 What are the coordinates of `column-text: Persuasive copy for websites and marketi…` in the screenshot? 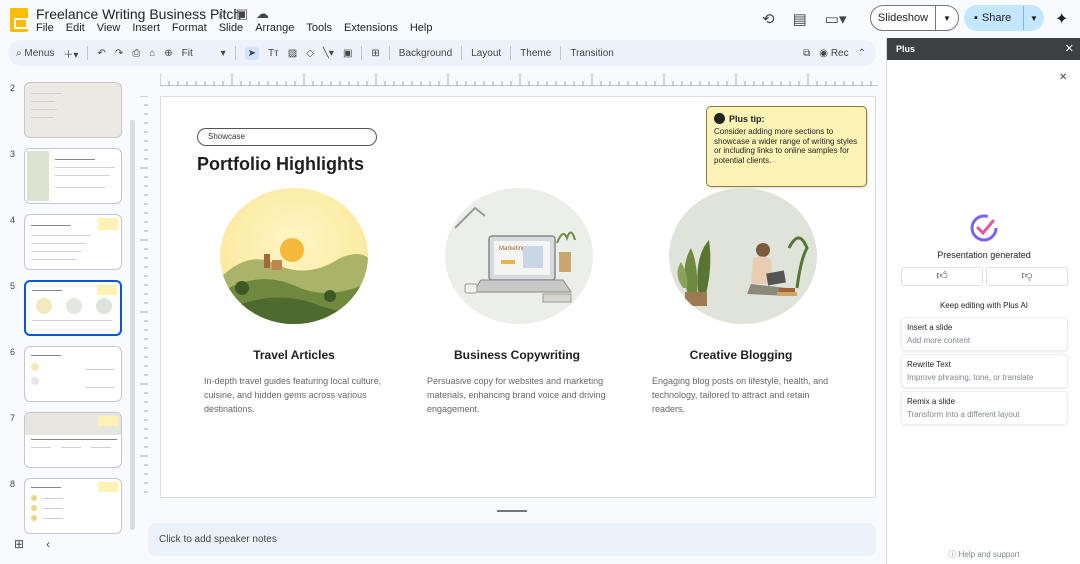 It's located at (522, 395).